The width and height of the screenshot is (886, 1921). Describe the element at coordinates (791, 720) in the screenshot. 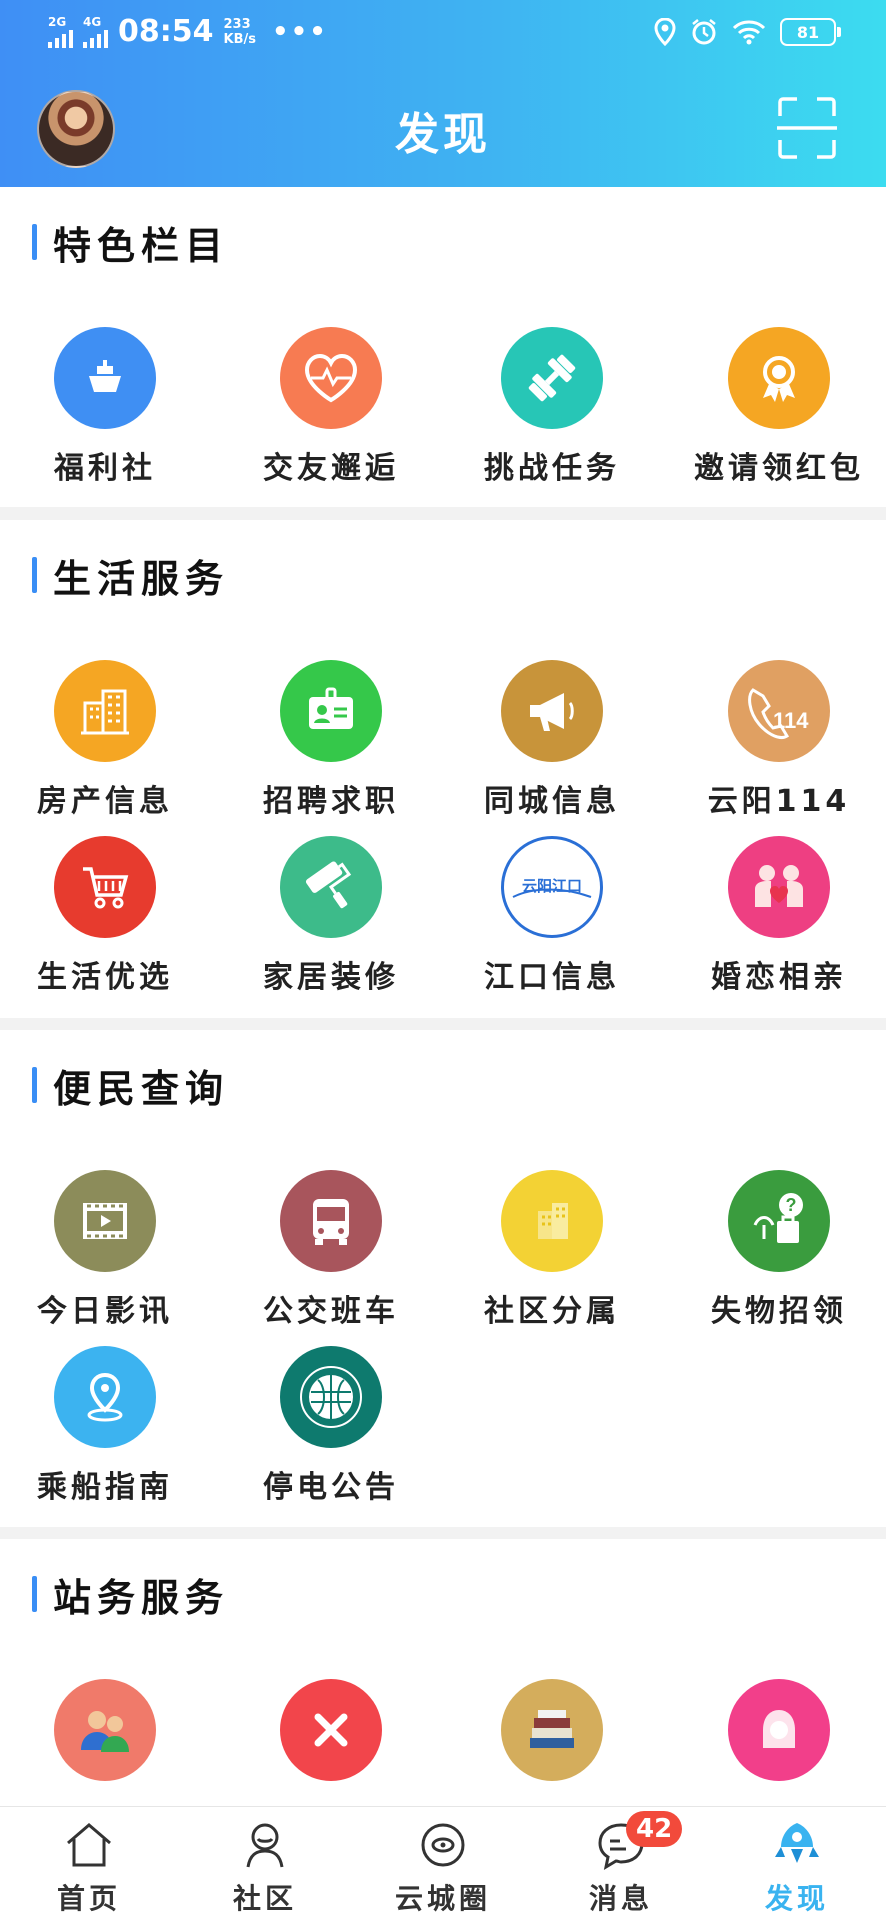

I see `svg-text: 114` at that location.